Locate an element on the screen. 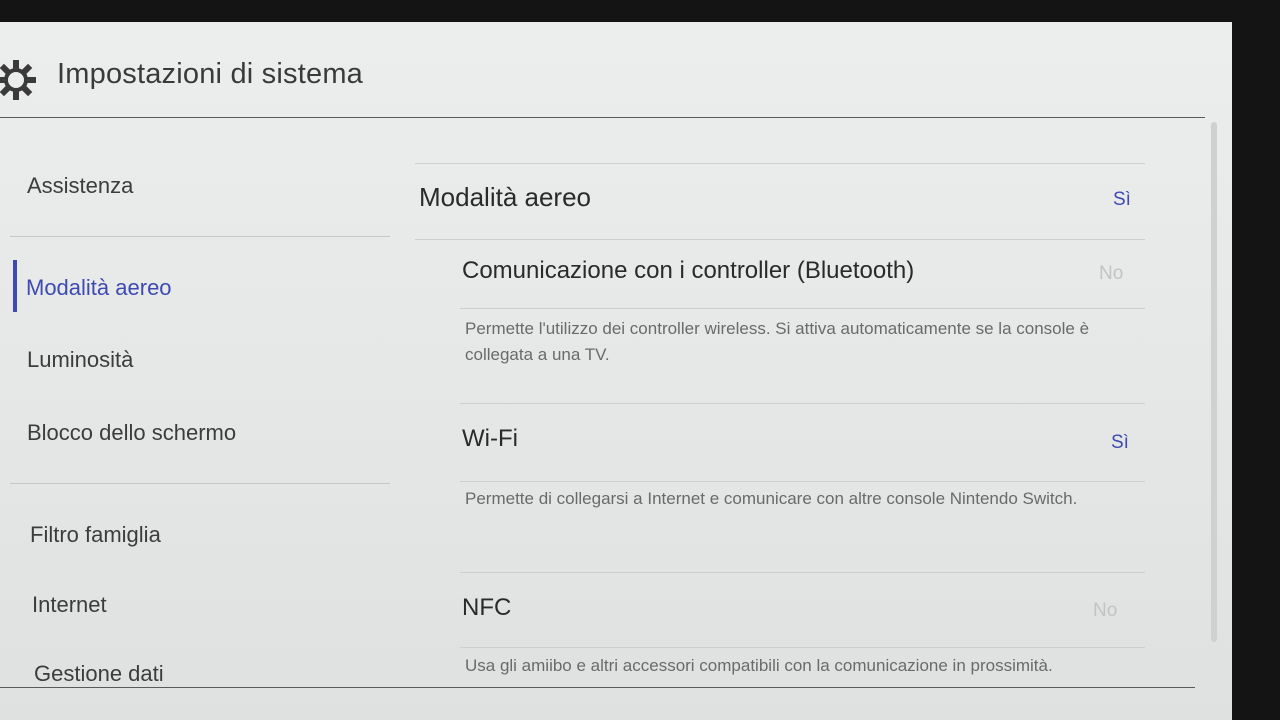 This screenshot has height=720, width=1280. bluetooth-controller-value: No is located at coordinates (1111, 274).